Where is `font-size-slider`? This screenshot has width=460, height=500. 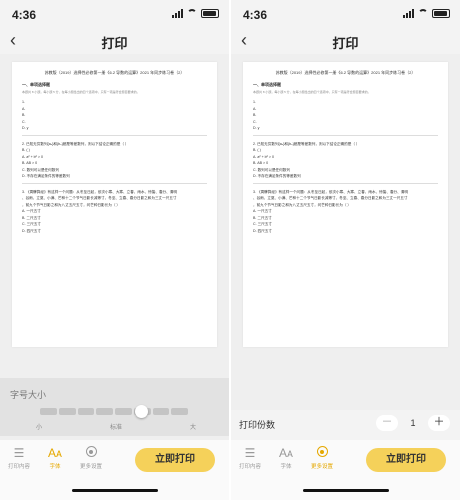
font-size-slider is located at coordinates (114, 411).